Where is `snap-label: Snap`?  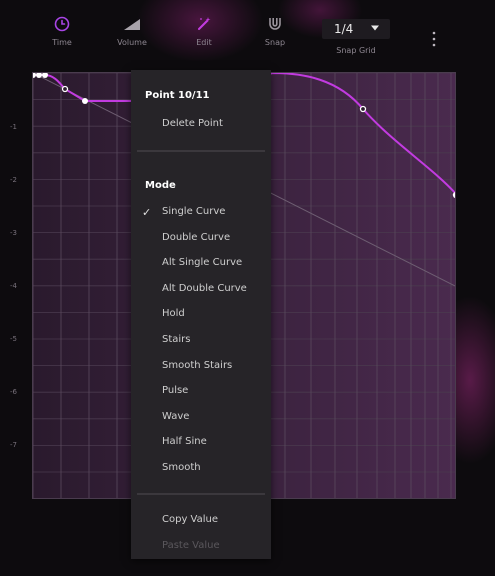
snap-label: Snap is located at coordinates (275, 42).